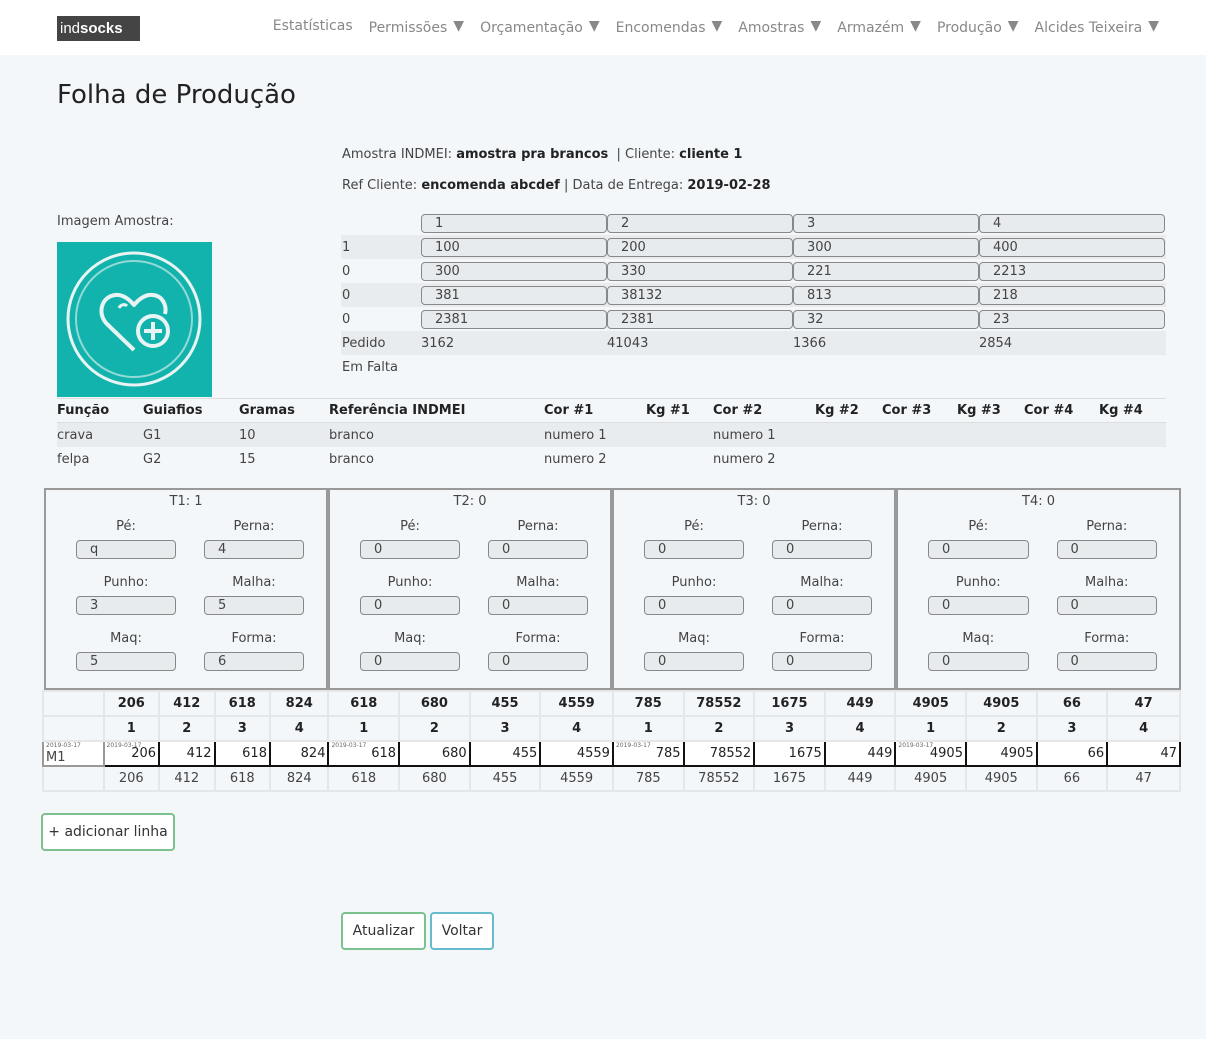 This screenshot has height=1039, width=1206. What do you see at coordinates (254, 605) in the screenshot?
I see `malha-input: 5` at bounding box center [254, 605].